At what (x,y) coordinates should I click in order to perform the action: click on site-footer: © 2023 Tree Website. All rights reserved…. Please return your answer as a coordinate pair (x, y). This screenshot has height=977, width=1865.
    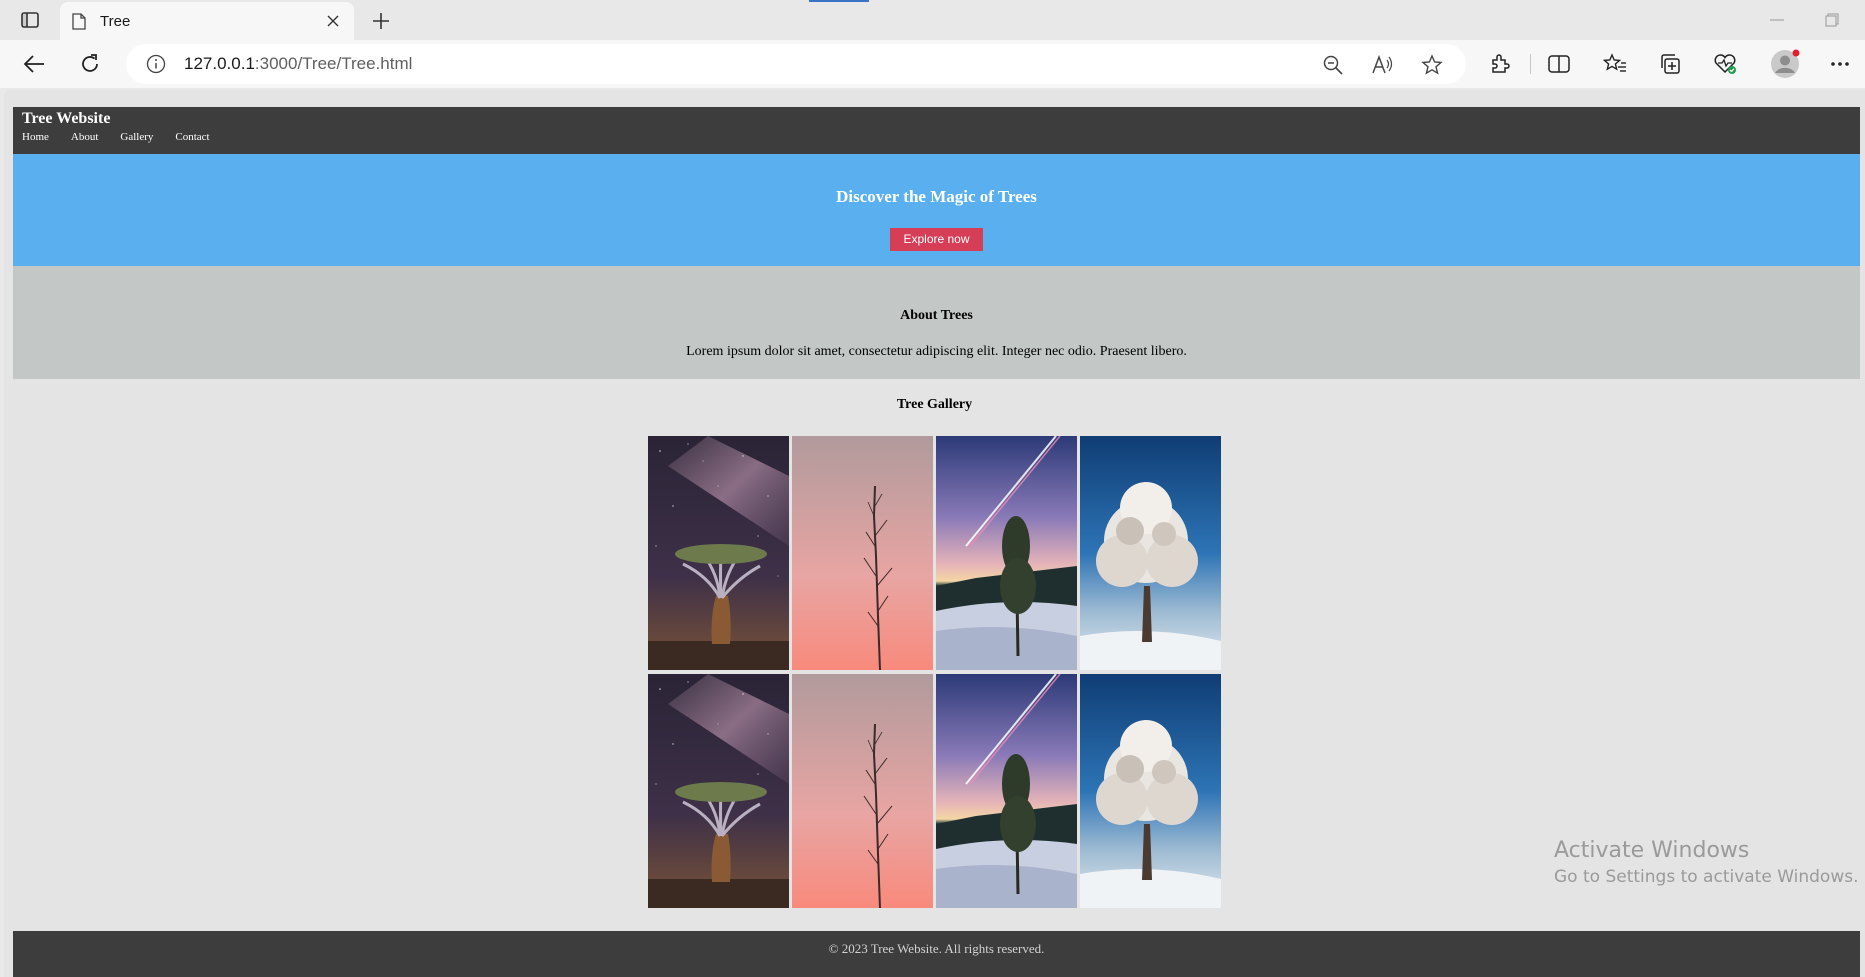
    Looking at the image, I should click on (936, 954).